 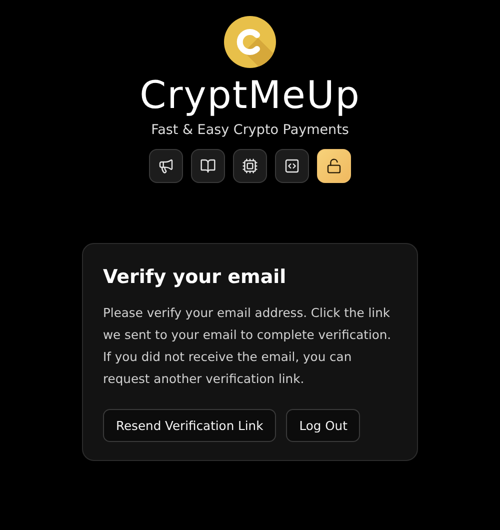 I want to click on tagline: Fast & Easy Crypto Payments, so click(x=250, y=130).